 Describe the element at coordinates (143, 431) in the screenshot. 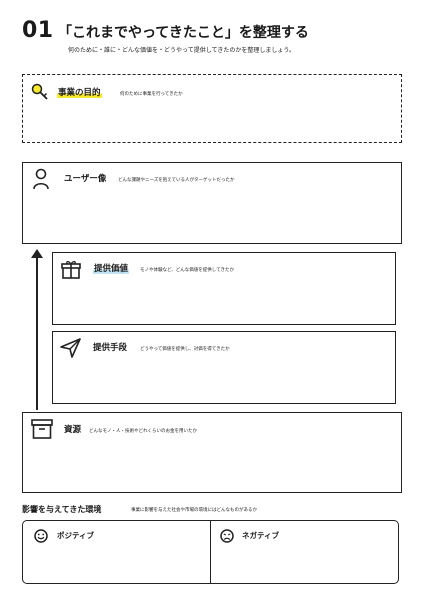

I see `resources-desc: どんなモノ・人・技術やどれくらいのお金を用いたか` at that location.